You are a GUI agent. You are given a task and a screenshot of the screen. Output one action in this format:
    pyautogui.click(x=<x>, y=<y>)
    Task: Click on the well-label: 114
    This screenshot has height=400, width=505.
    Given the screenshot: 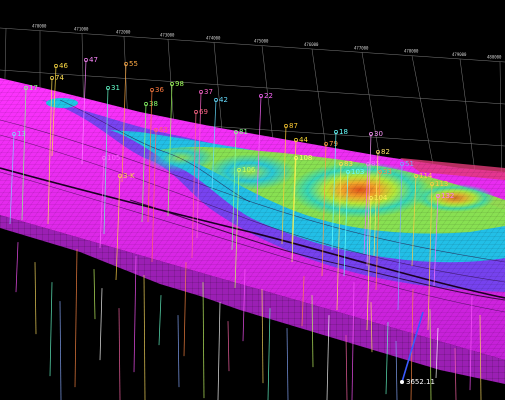 What is the action you would take?
    pyautogui.click(x=426, y=176)
    